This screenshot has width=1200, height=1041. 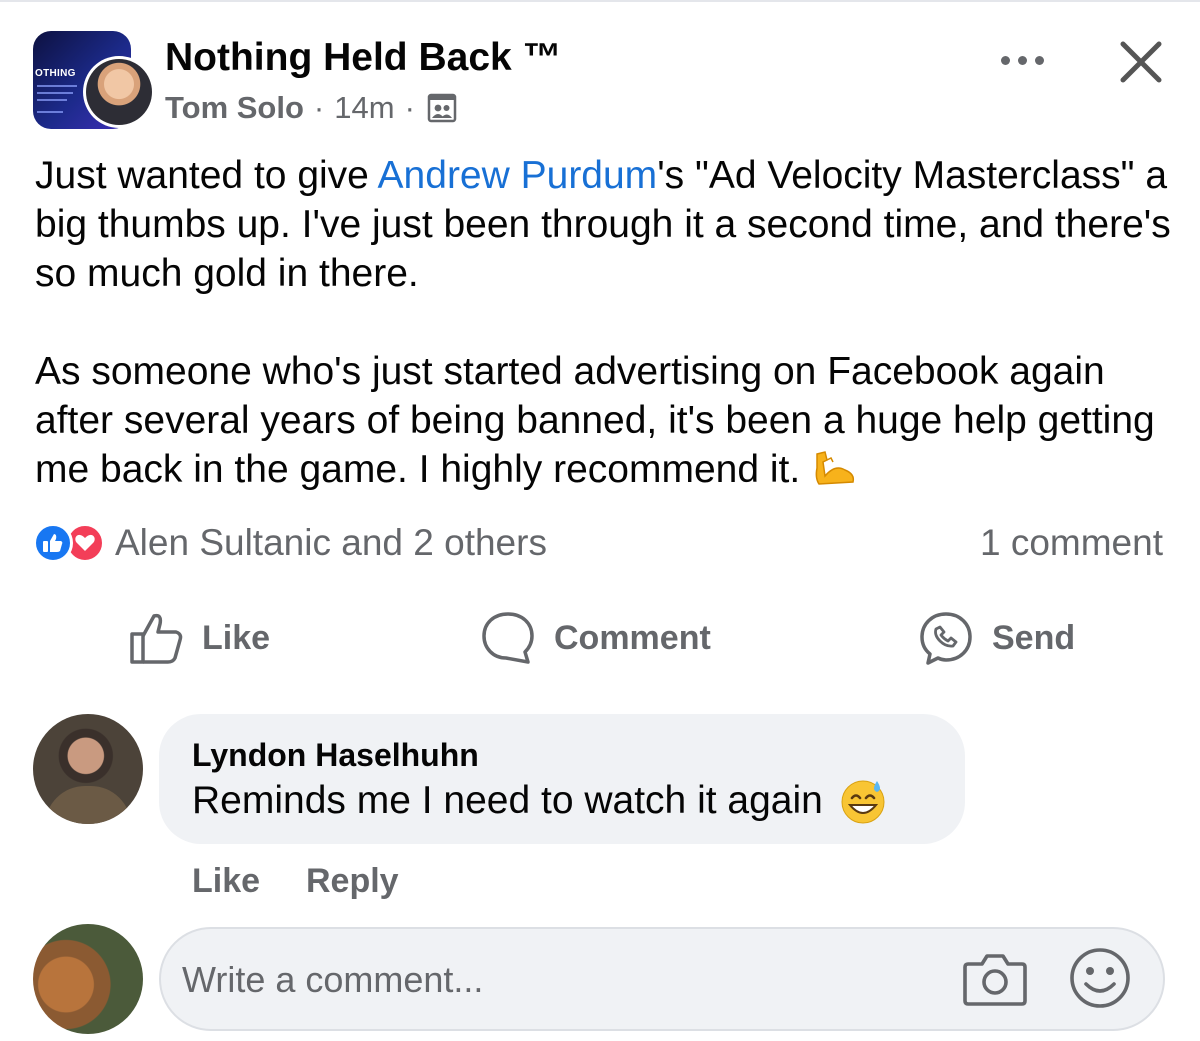 I want to click on comment-label: Comment, so click(x=632, y=637).